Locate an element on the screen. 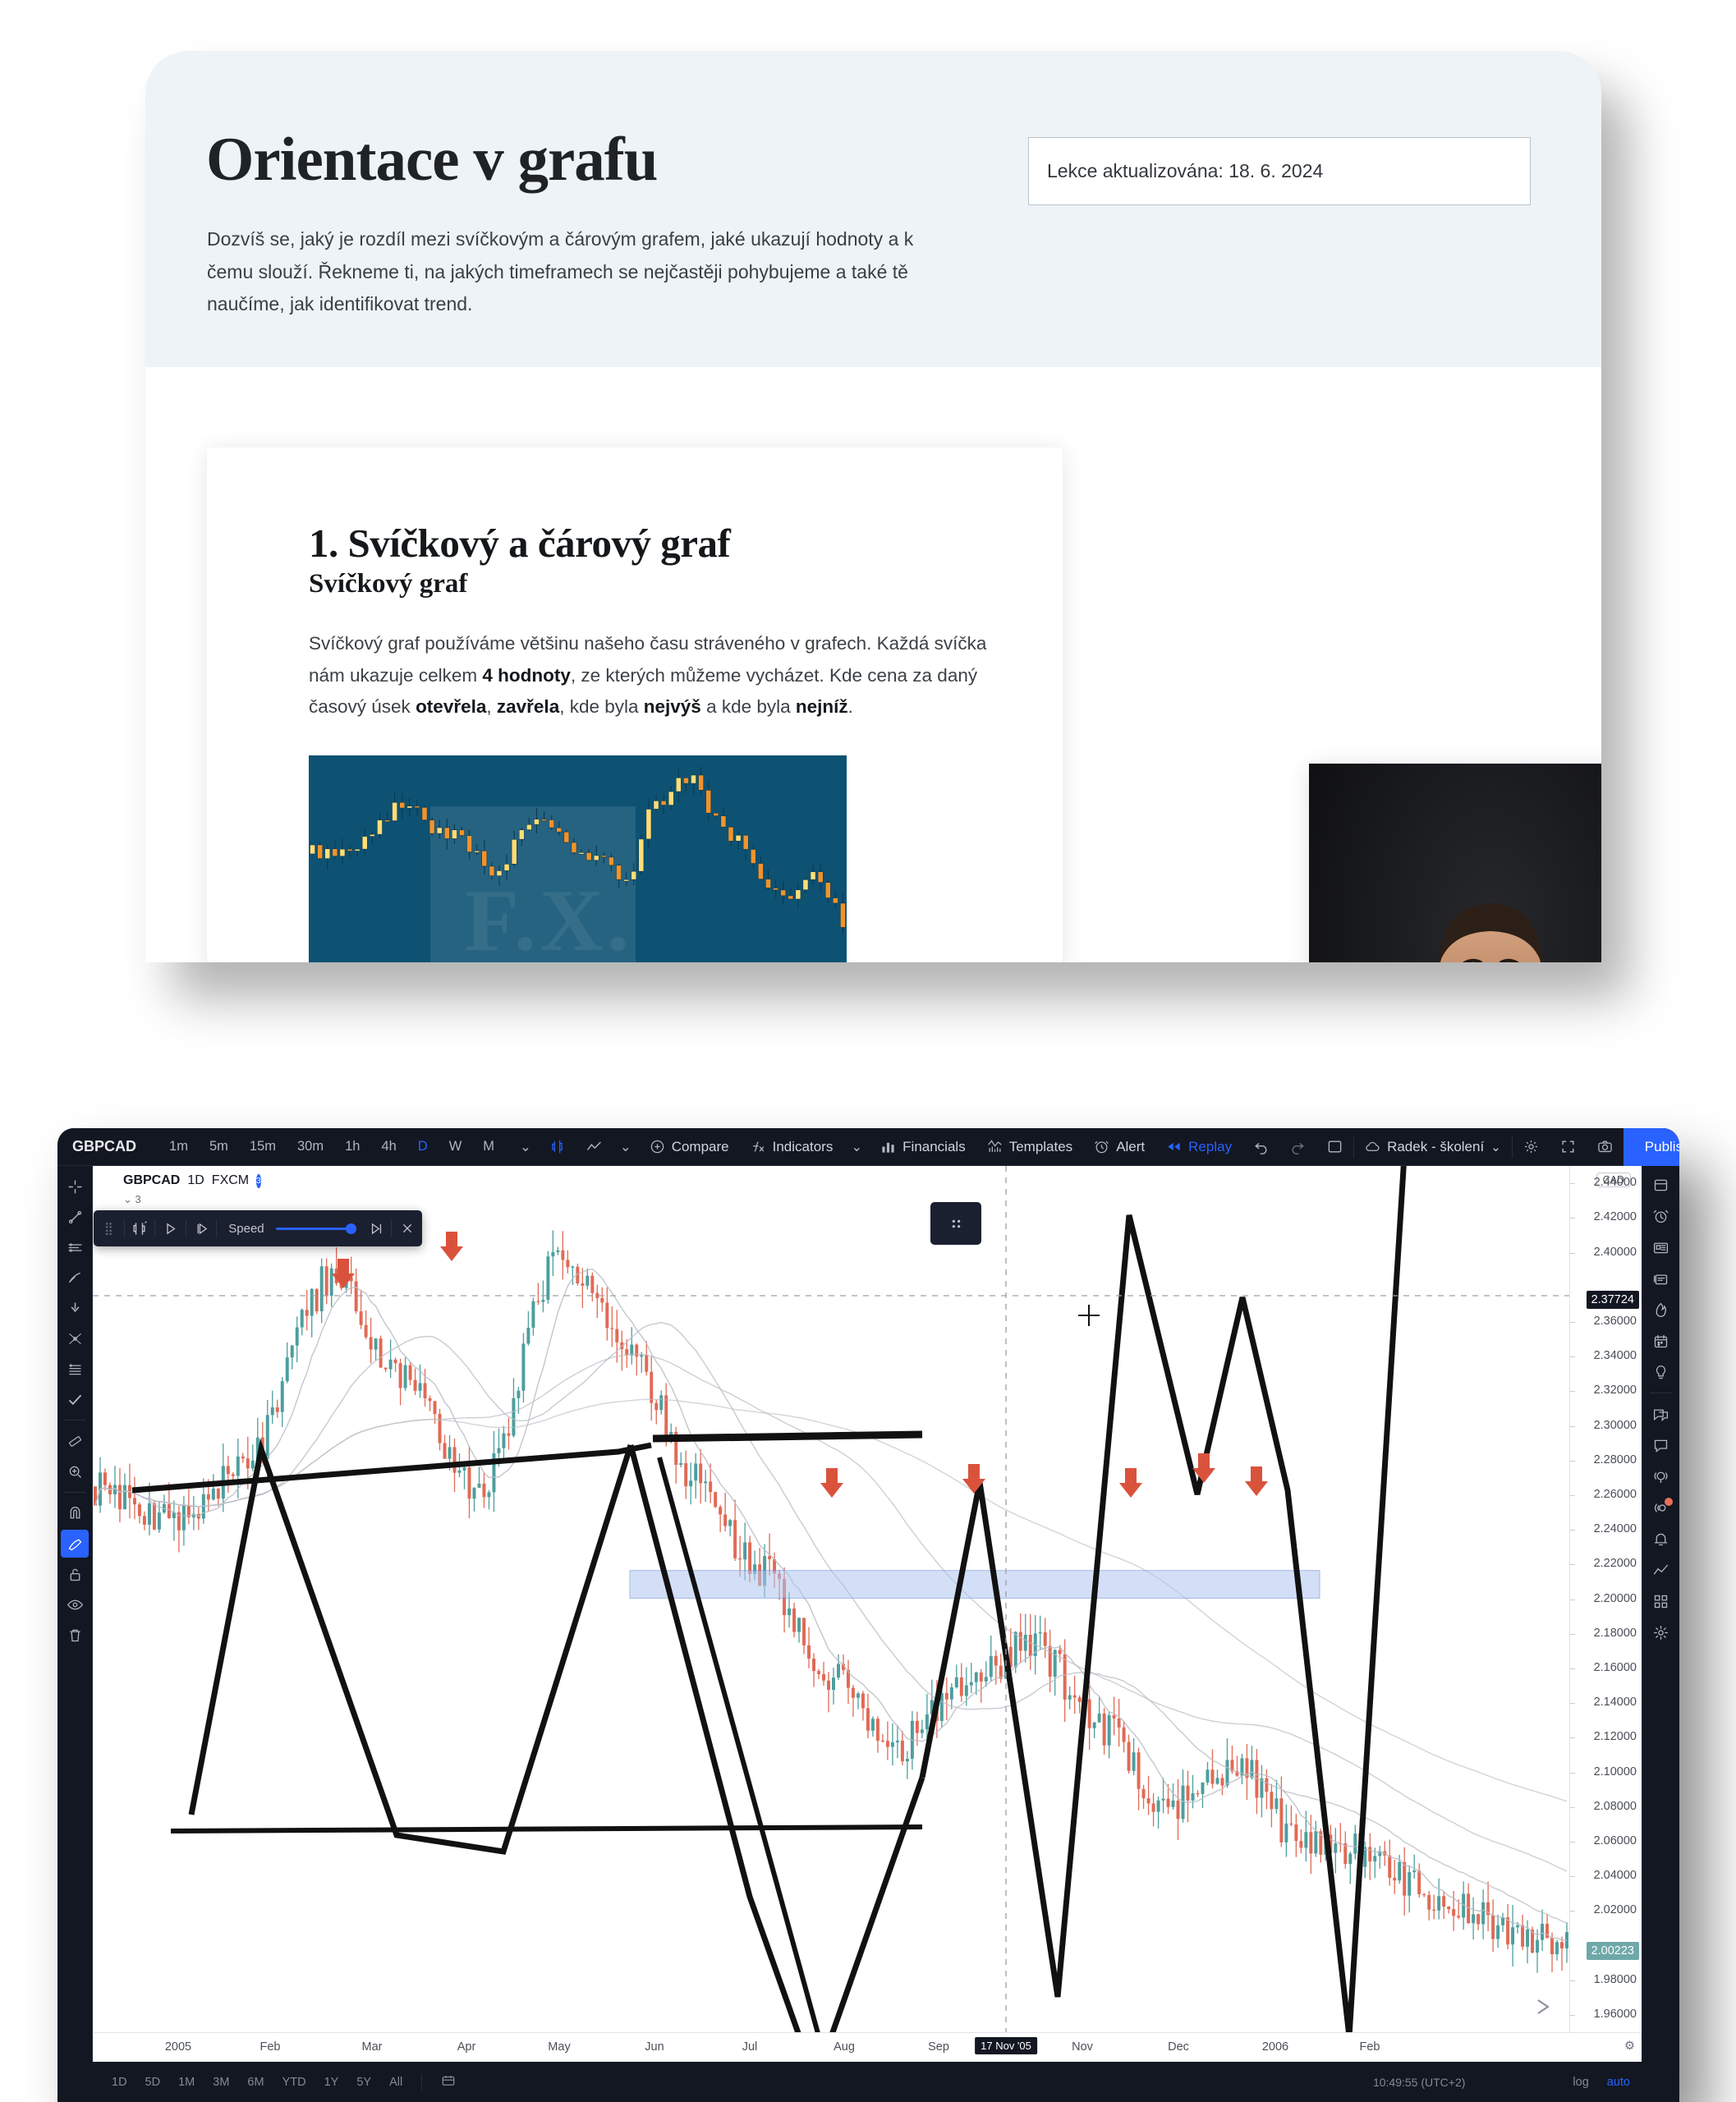 This screenshot has width=1736, height=2102. left-tool-horizontal-lines is located at coordinates (75, 1247).